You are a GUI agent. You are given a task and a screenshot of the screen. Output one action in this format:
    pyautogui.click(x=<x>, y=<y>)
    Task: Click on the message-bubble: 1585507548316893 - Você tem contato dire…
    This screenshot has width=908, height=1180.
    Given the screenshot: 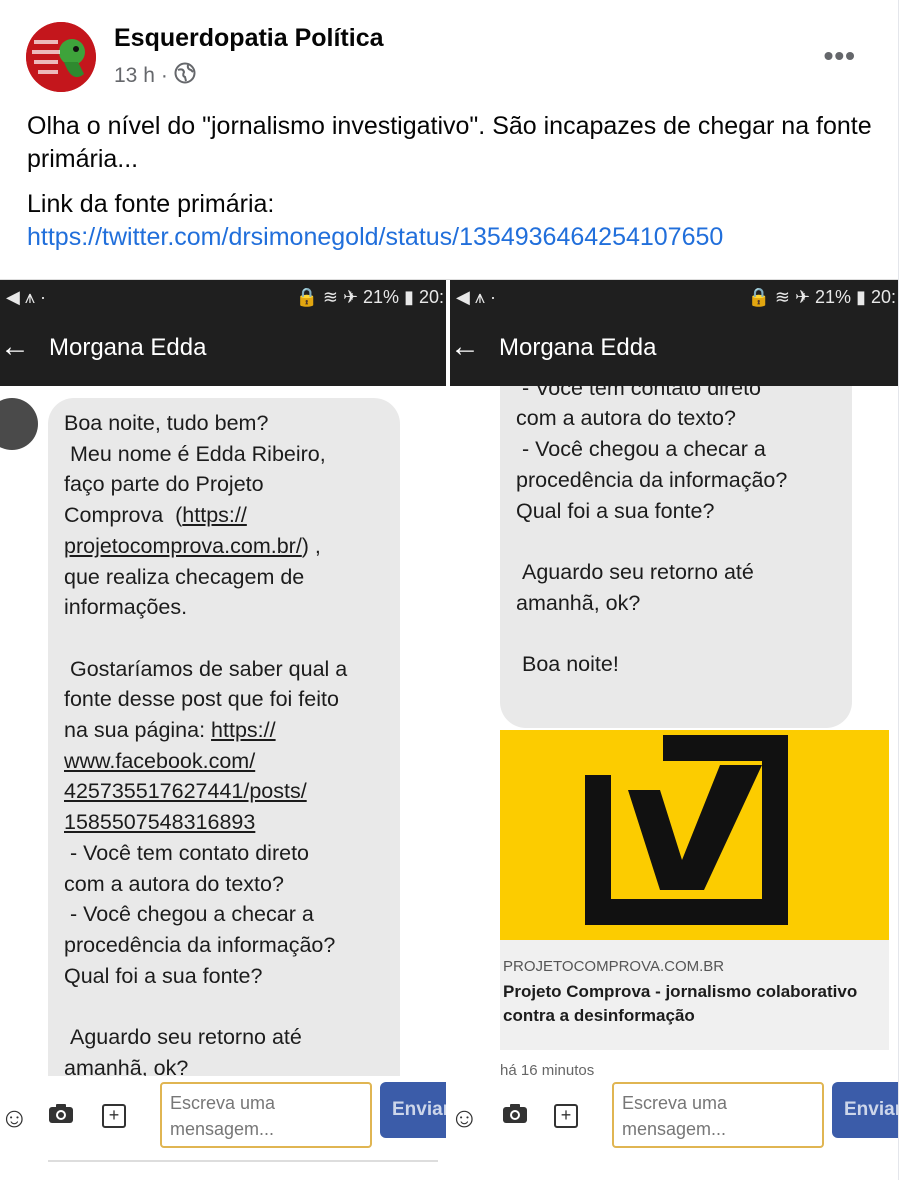 What is the action you would take?
    pyautogui.click(x=676, y=557)
    